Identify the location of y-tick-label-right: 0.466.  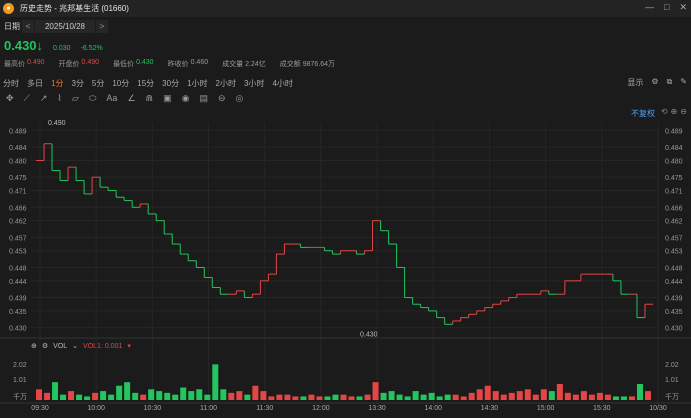
(674, 208).